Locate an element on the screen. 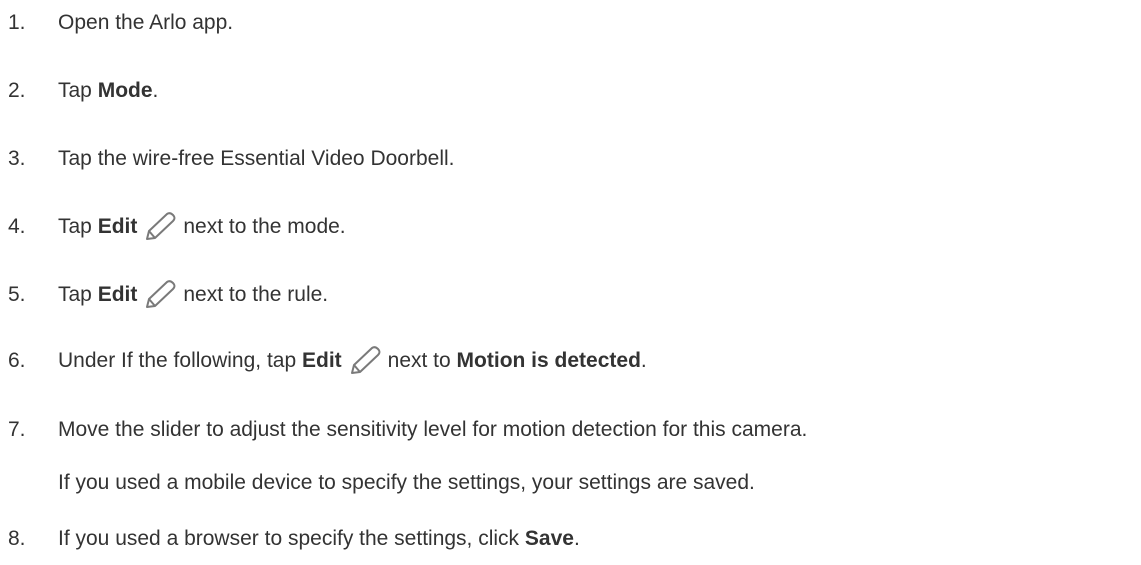  motion-detected-label: Motion is detected is located at coordinates (548, 360).